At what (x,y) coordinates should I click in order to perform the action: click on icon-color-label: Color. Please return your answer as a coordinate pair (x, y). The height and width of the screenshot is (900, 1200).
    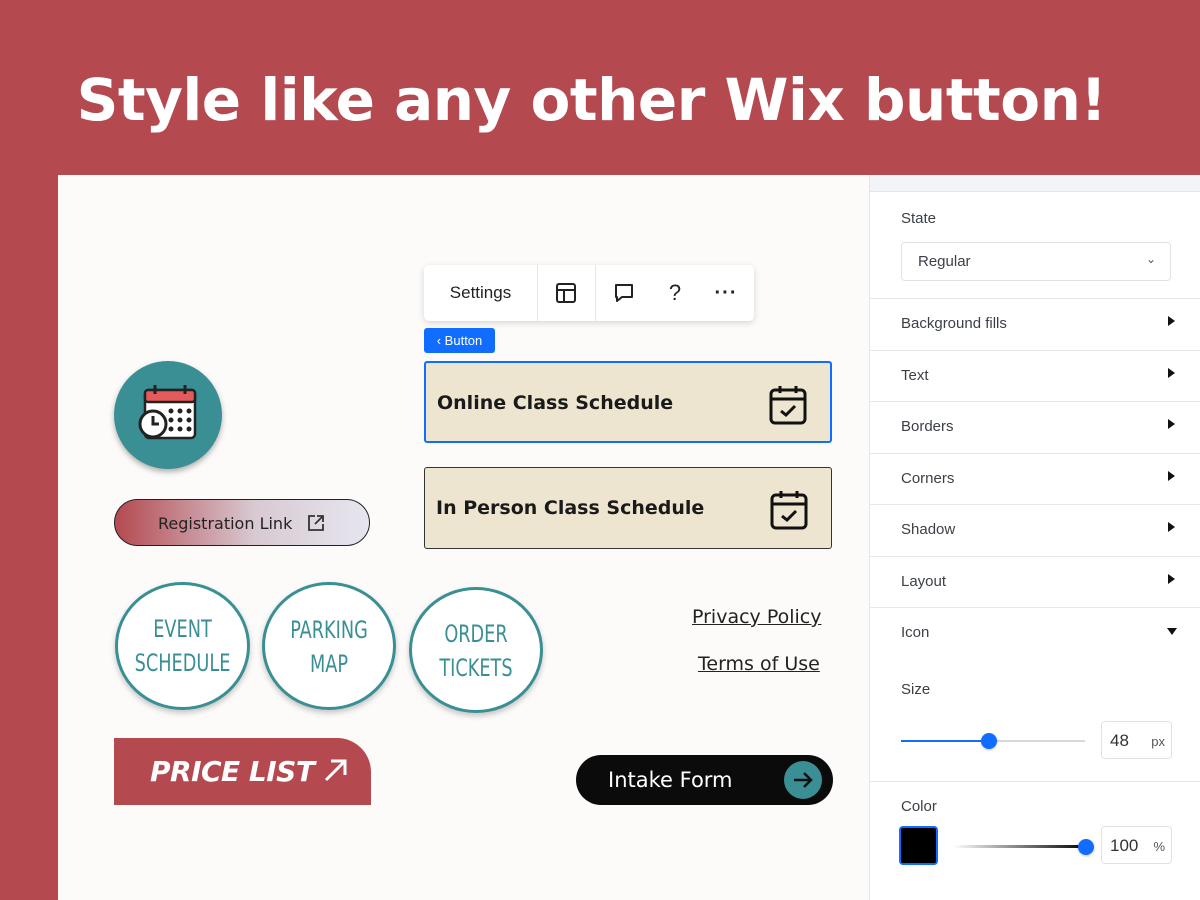
    Looking at the image, I should click on (919, 806).